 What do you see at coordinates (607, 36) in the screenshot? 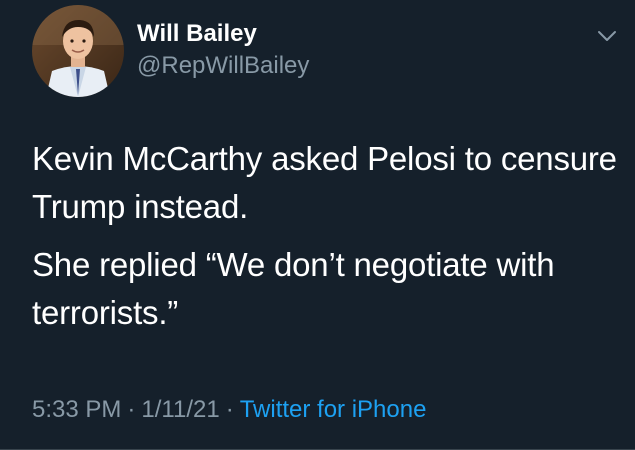
I see `chevron-down-icon` at bounding box center [607, 36].